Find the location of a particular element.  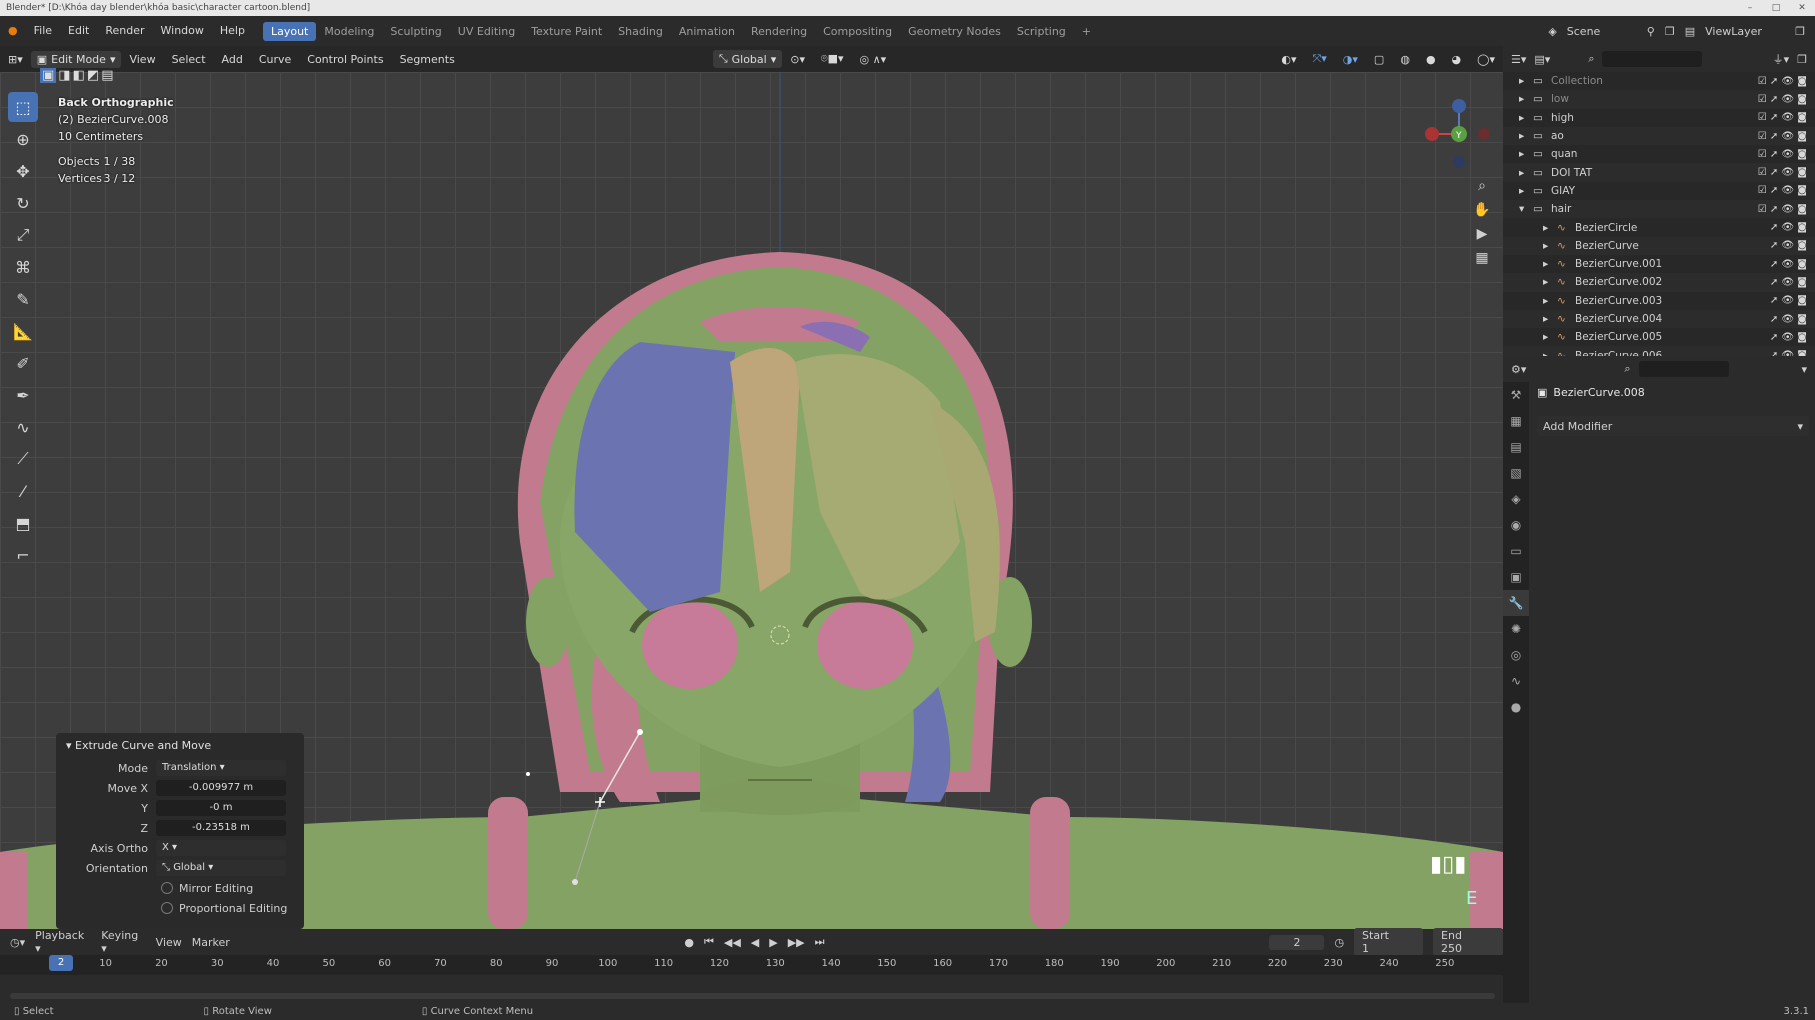

menu-playback: Playback ▾ is located at coordinates (63, 942).